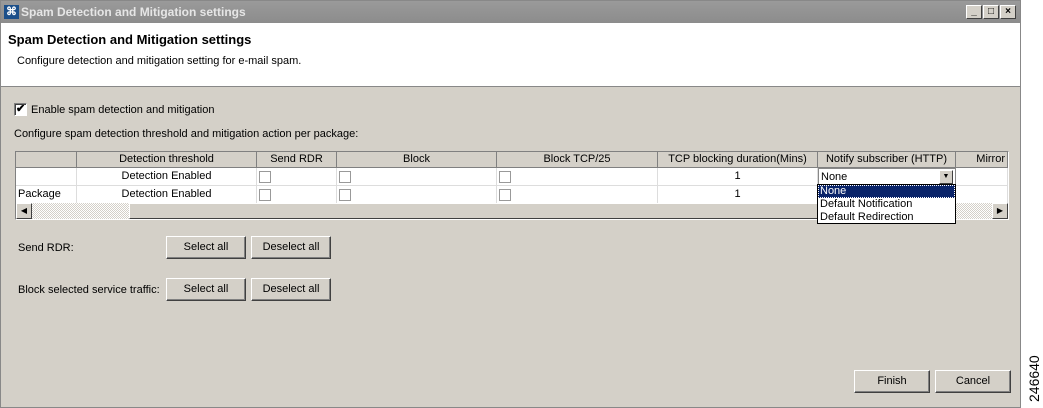 The width and height of the screenshot is (1043, 408). I want to click on column-header: Notify subscriber (HTTP), so click(887, 160).